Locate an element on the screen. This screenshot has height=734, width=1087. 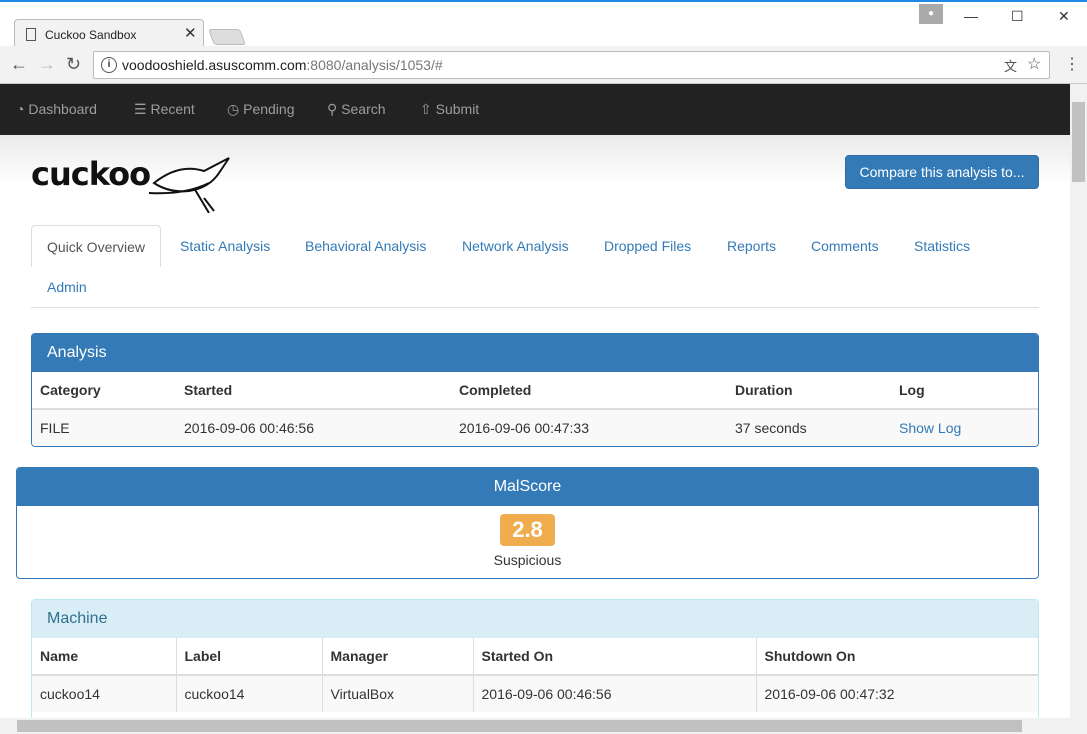
col-completed: Completed is located at coordinates (589, 391).